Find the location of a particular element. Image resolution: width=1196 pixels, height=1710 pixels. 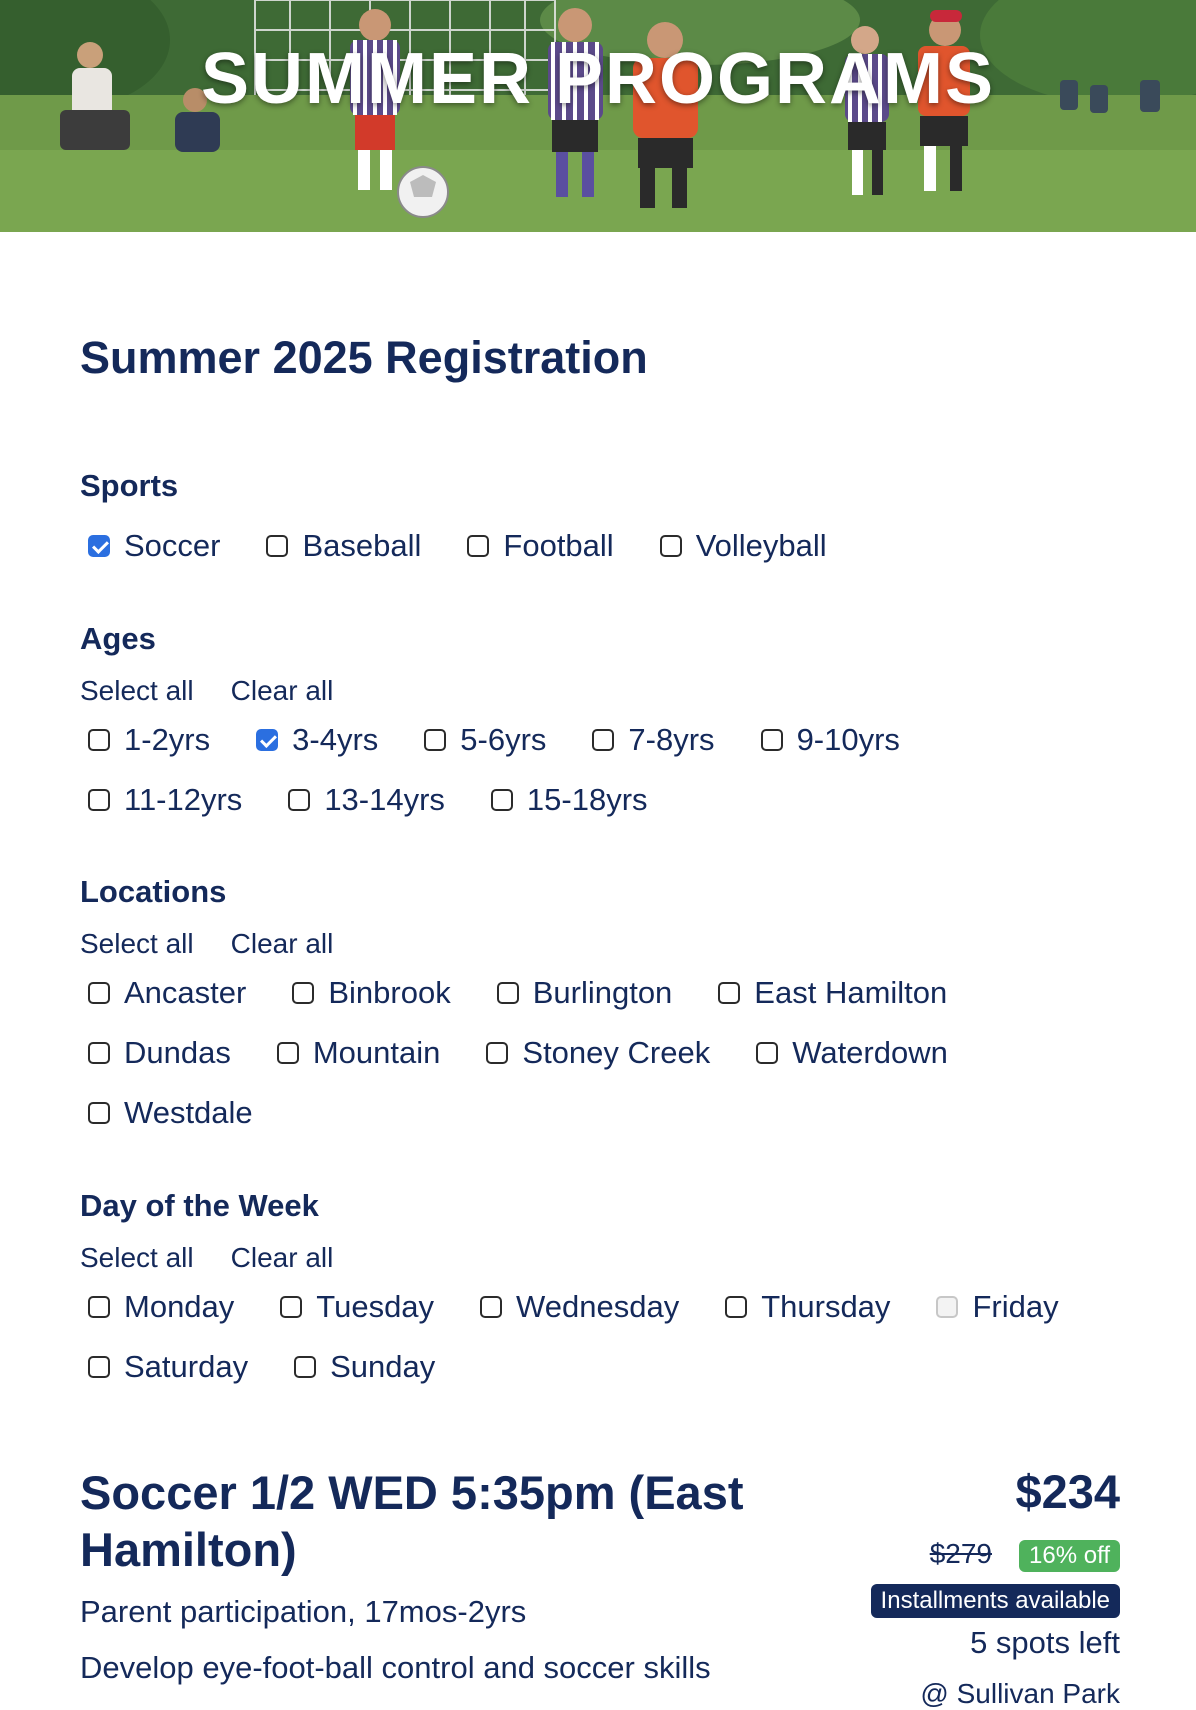

day-option-tuesday: Tuesday is located at coordinates (357, 1307).